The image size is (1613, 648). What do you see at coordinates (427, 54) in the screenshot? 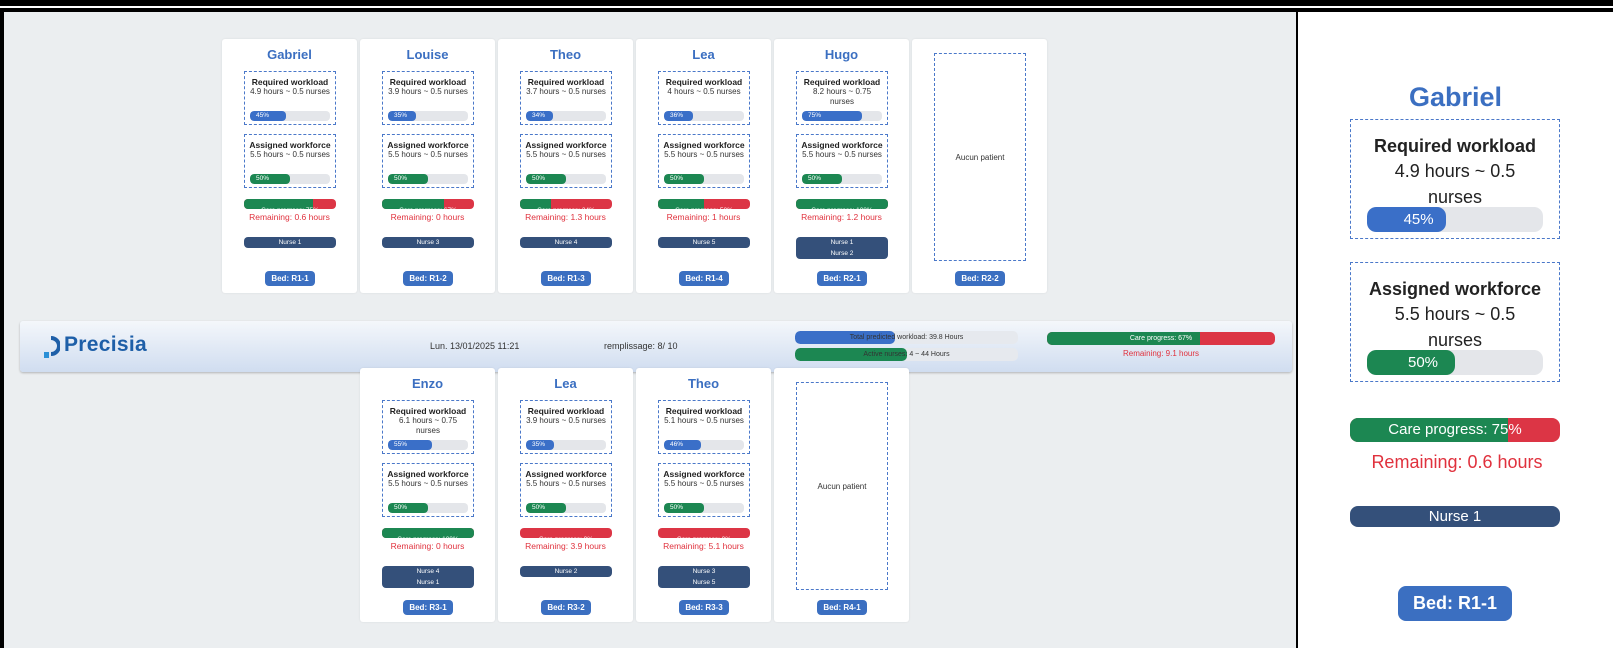
I see `patient-name: Louise` at bounding box center [427, 54].